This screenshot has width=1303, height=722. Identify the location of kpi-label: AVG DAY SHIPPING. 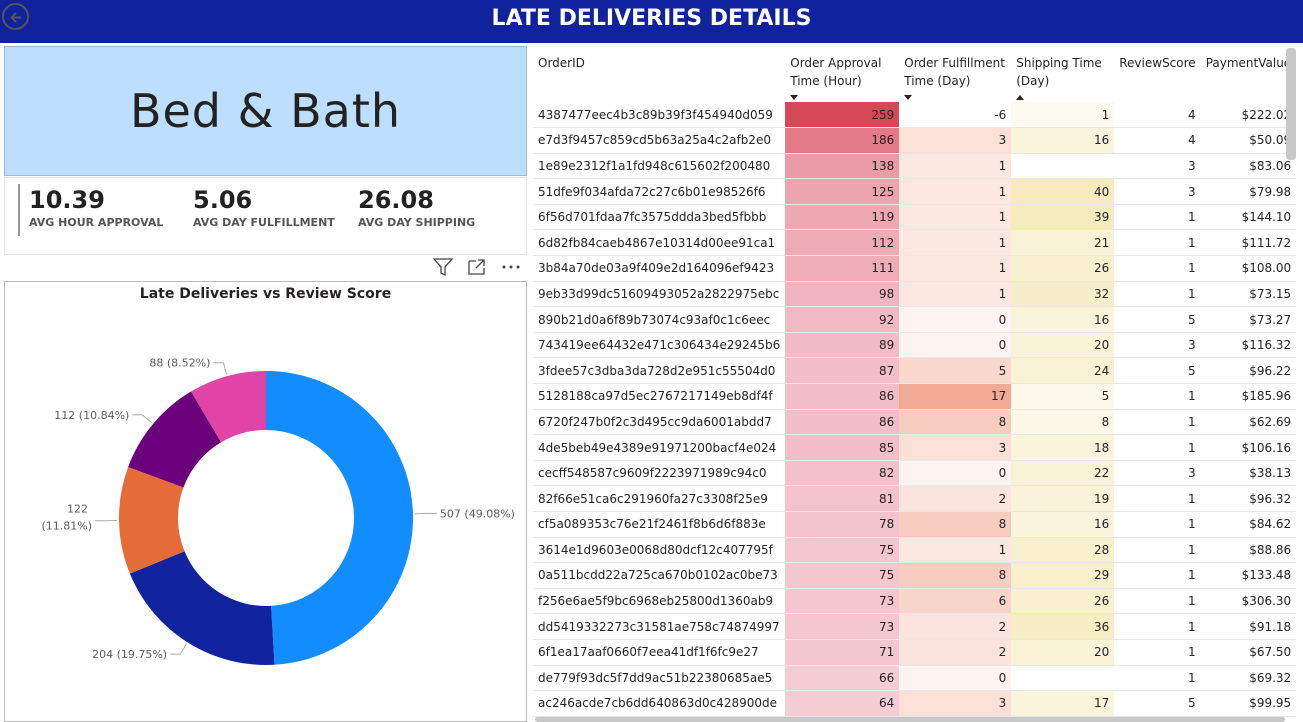
(417, 222).